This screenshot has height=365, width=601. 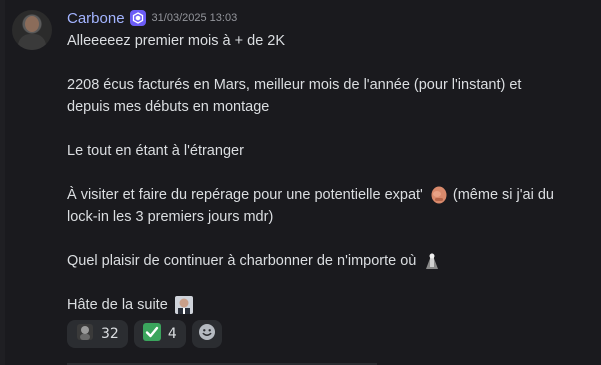 What do you see at coordinates (2, 182) in the screenshot?
I see `left-rail` at bounding box center [2, 182].